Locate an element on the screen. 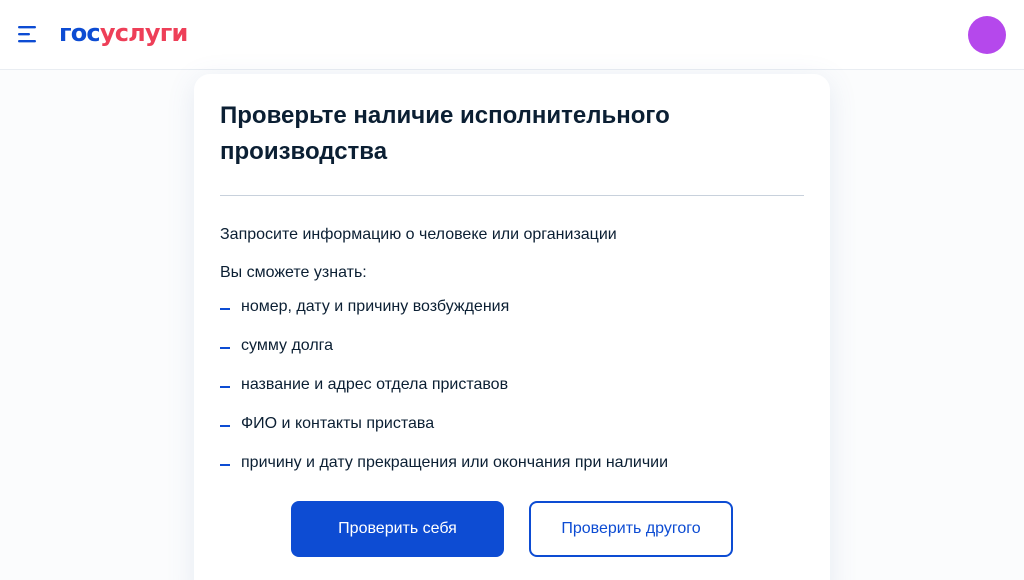 This screenshot has width=1024, height=580. logo-part-uslugi: услуги is located at coordinates (143, 33).